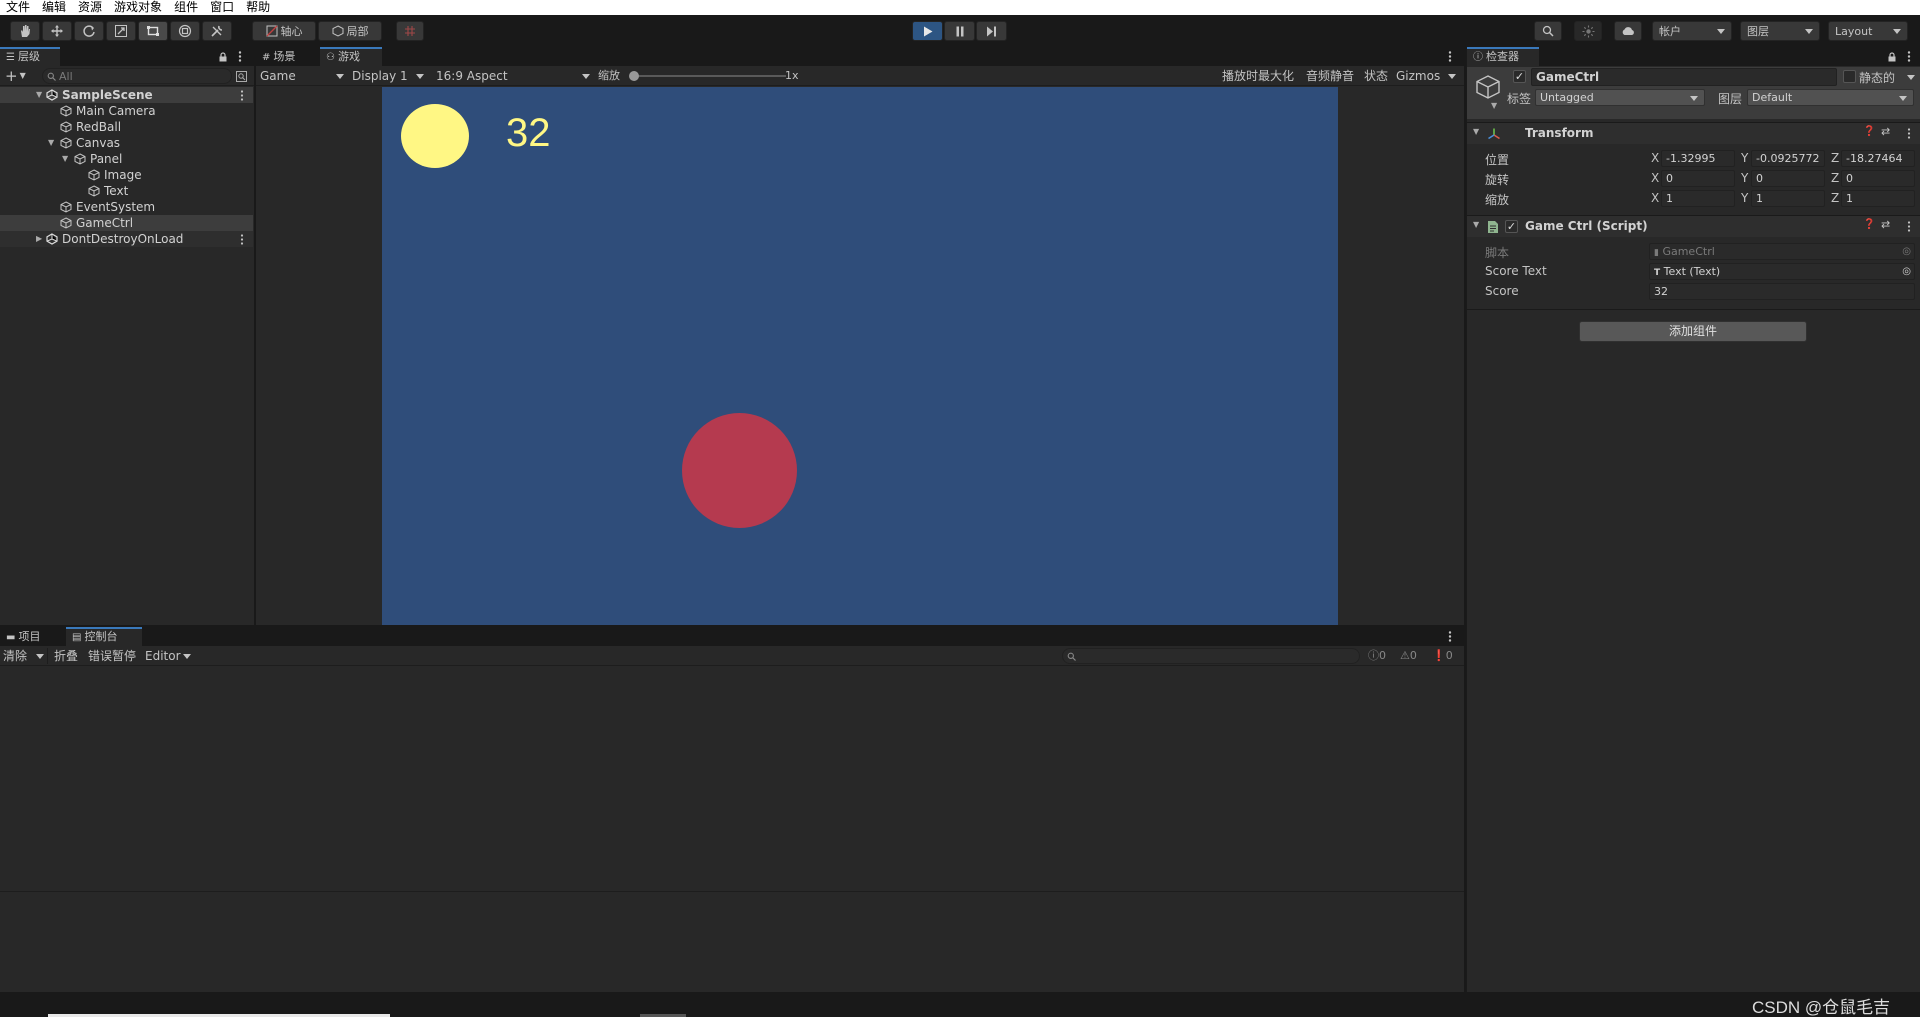 The image size is (1920, 1017). I want to click on hierarchy-item-canvas: ▼ Canvas, so click(126, 143).